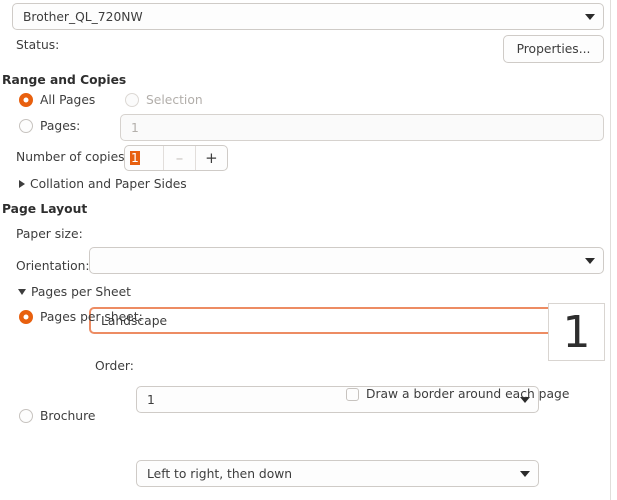  I want to click on paper-size-label: Paper size:, so click(49, 234).